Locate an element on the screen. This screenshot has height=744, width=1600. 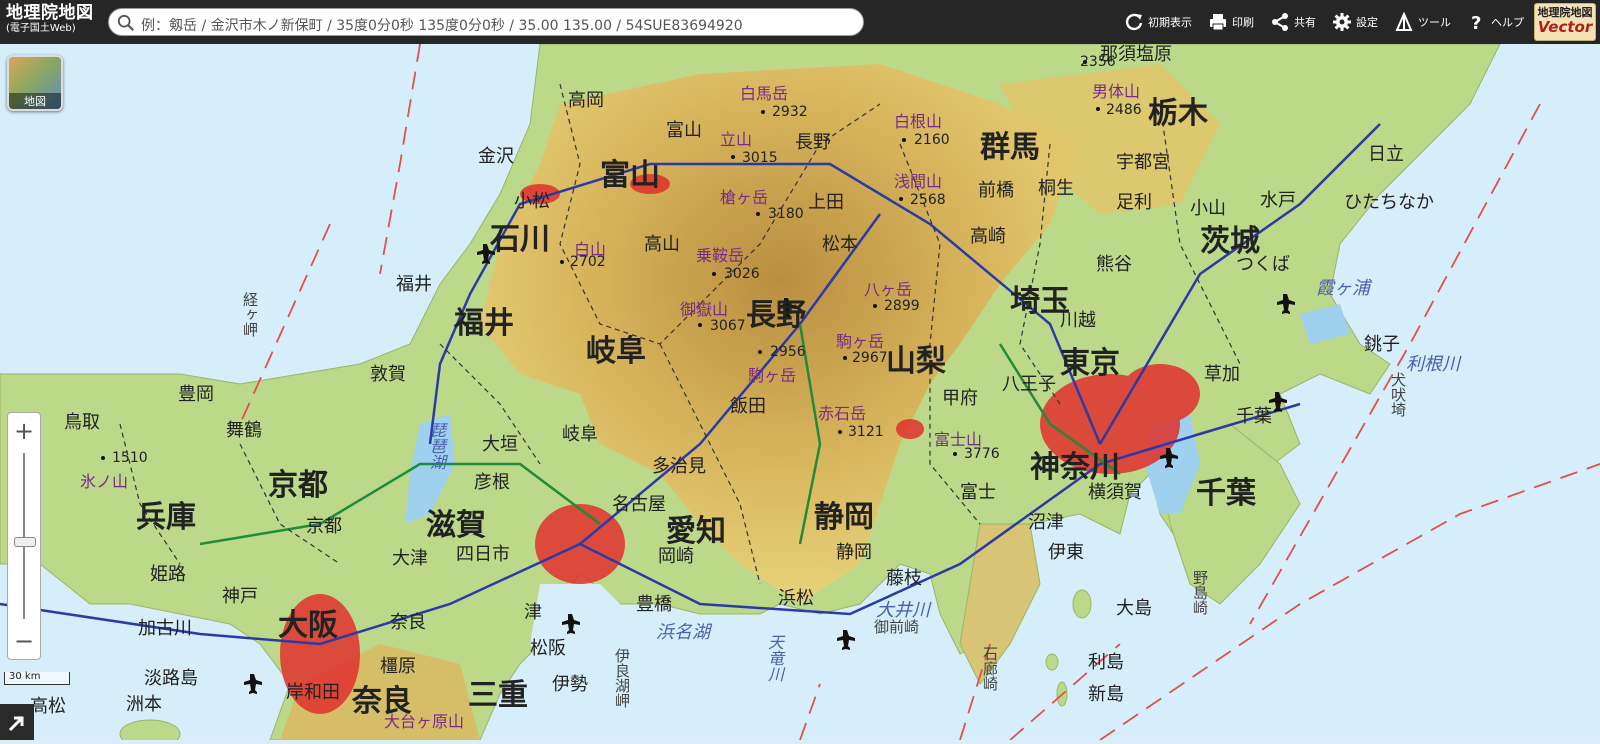
peak-label: 槍ヶ岳 is located at coordinates (744, 197).